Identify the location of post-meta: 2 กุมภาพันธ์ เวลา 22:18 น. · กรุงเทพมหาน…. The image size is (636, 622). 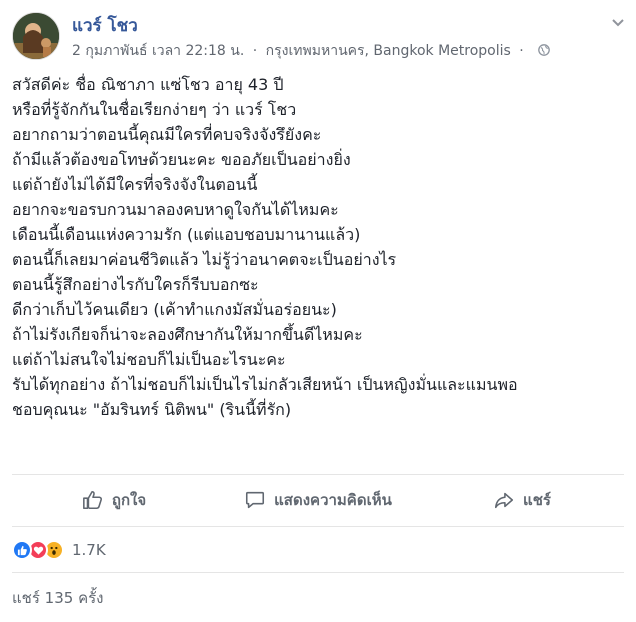
(311, 51).